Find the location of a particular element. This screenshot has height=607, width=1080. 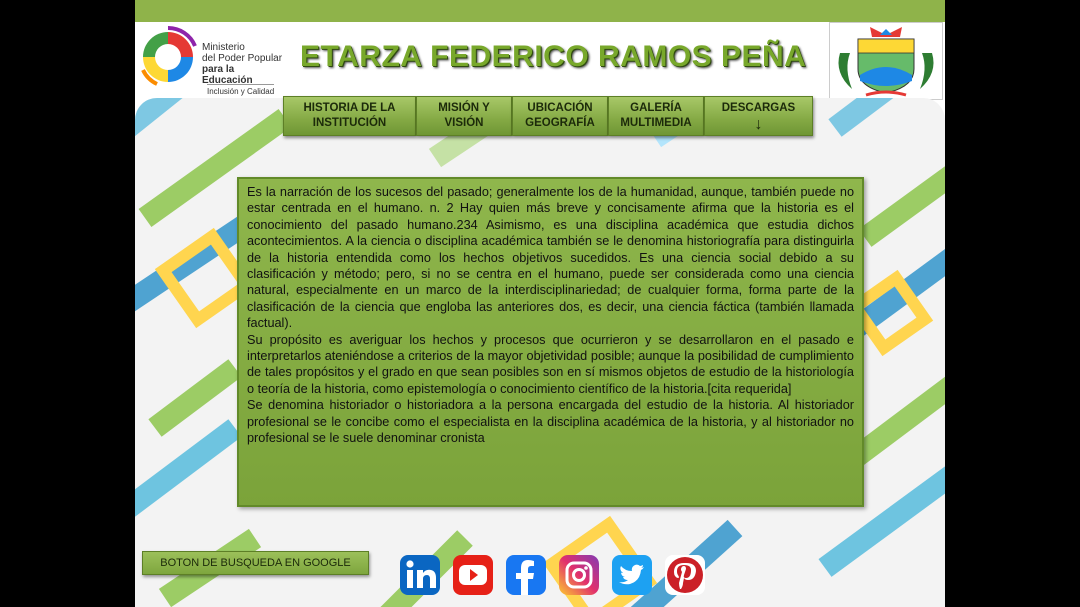

coat-of-arms-icon is located at coordinates (886, 61).